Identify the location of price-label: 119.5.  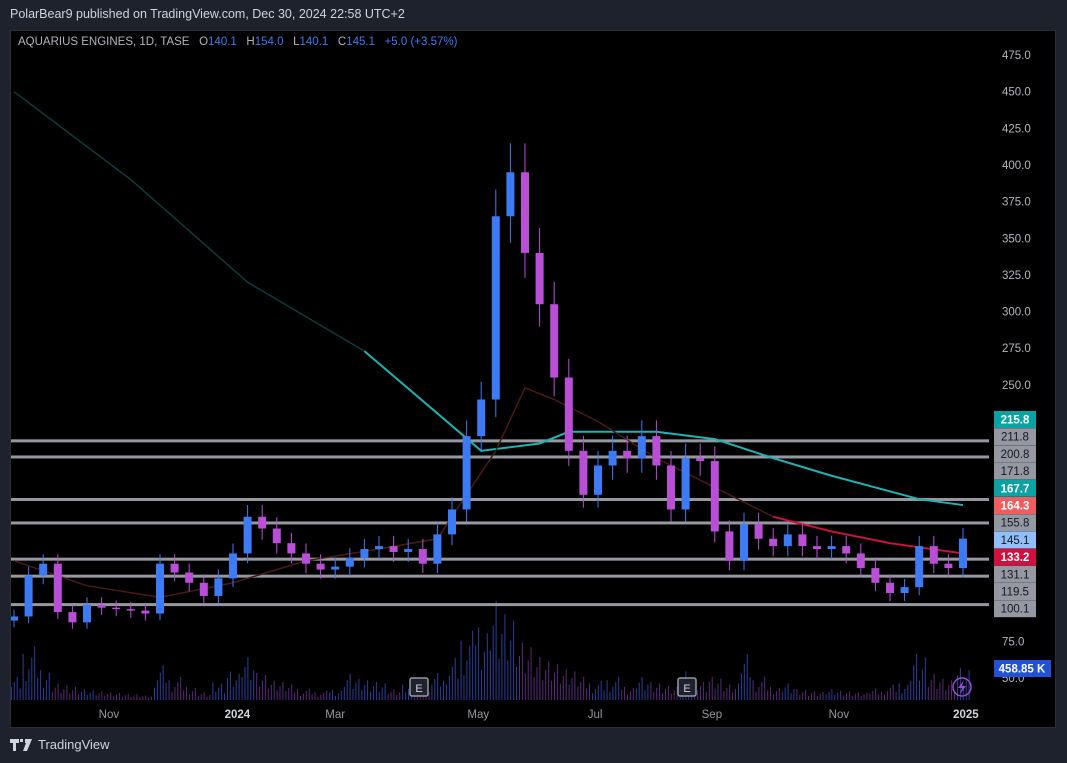
(1015, 593).